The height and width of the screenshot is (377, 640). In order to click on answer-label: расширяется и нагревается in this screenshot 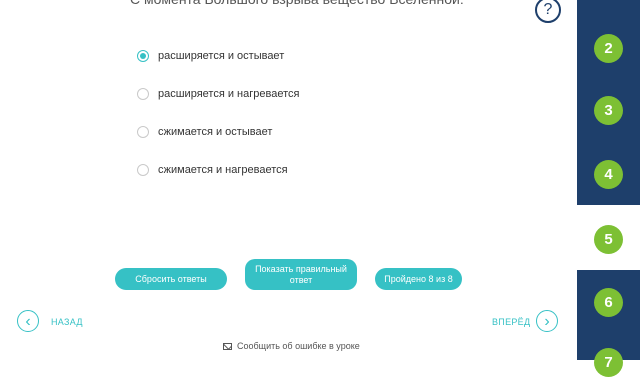, I will do `click(229, 94)`.